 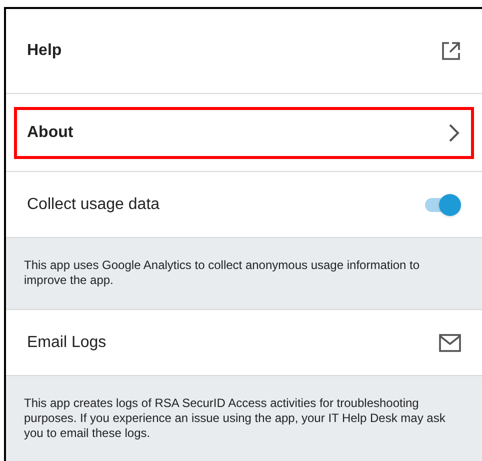 I want to click on description-text: This app creates logs of RSA SecurID Access activities for troubleshooting purposes. If you experience an issue using the app, your IT Help Desk may ask you to email these logs., so click(x=235, y=418).